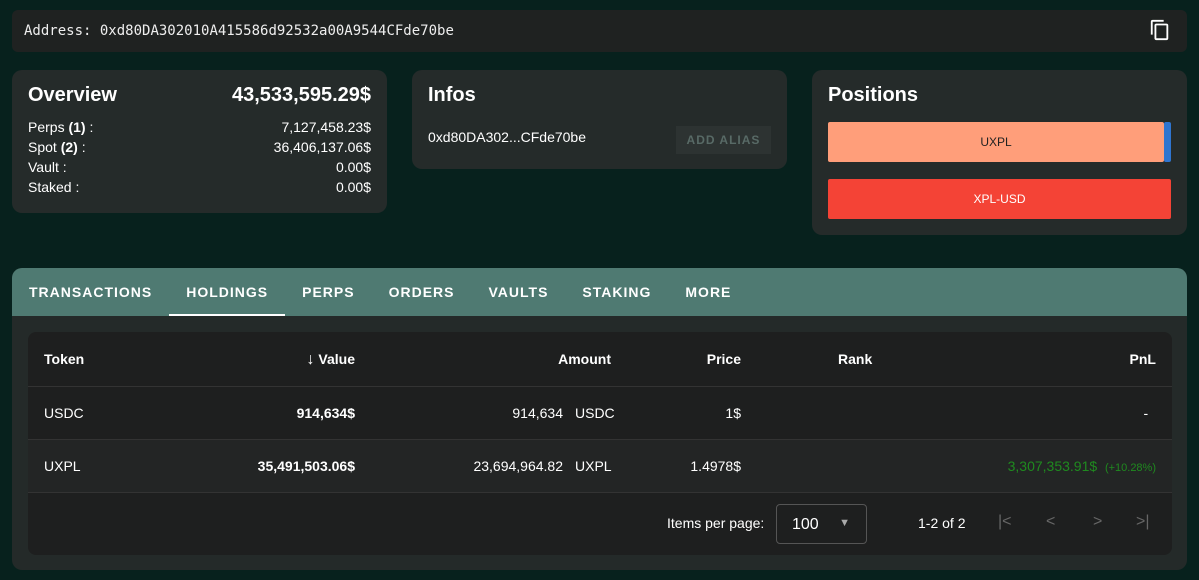 The height and width of the screenshot is (580, 1199). What do you see at coordinates (199, 167) in the screenshot?
I see `overview-row: Vault : 0.00$` at bounding box center [199, 167].